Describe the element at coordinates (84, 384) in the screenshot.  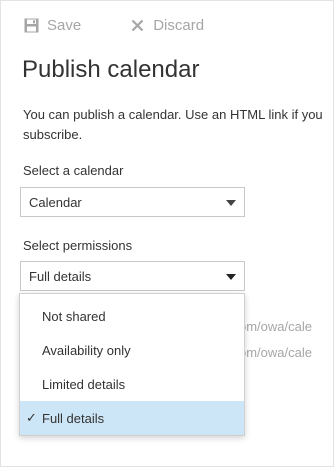
I see `option-label: Limited details` at that location.